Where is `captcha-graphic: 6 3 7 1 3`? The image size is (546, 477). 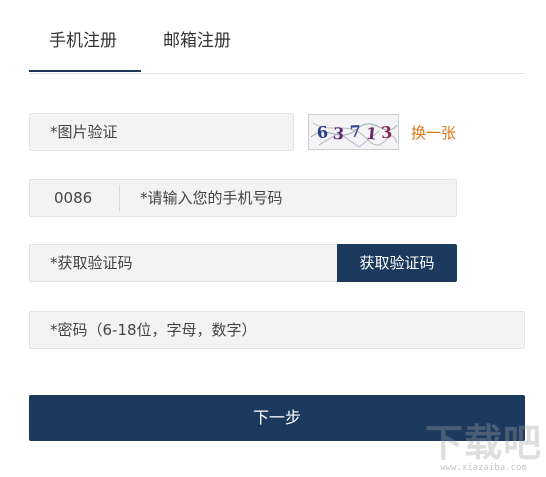 captcha-graphic: 6 3 7 1 3 is located at coordinates (354, 135).